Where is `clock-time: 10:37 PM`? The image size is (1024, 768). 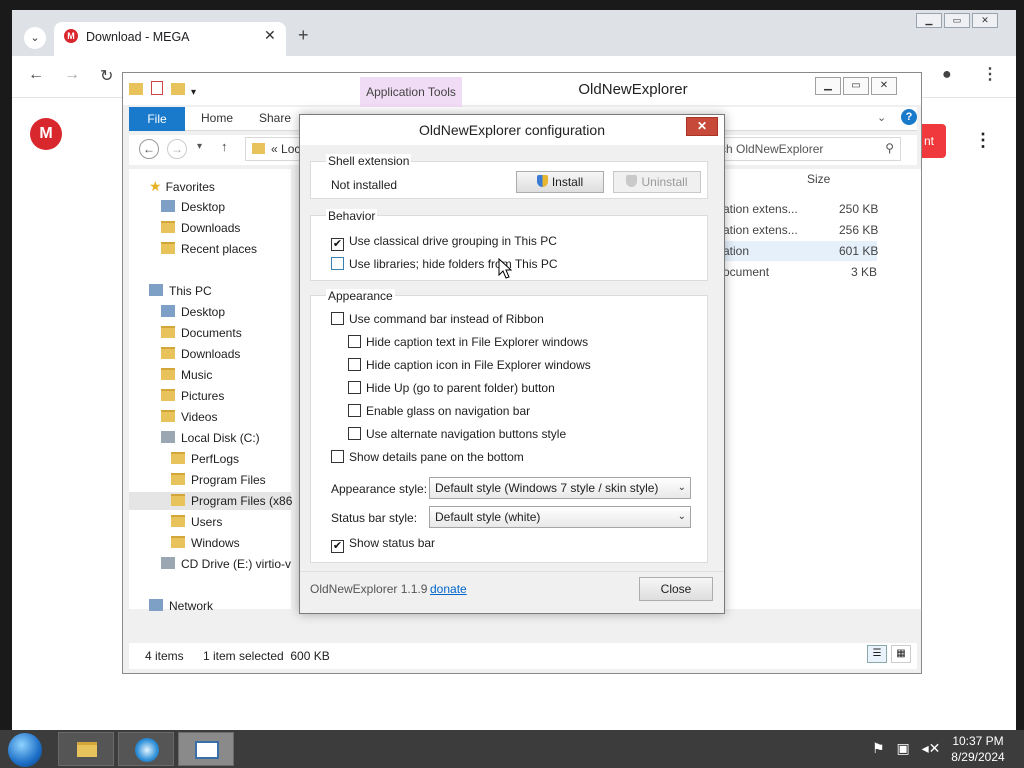
clock-time: 10:37 PM is located at coordinates (978, 741).